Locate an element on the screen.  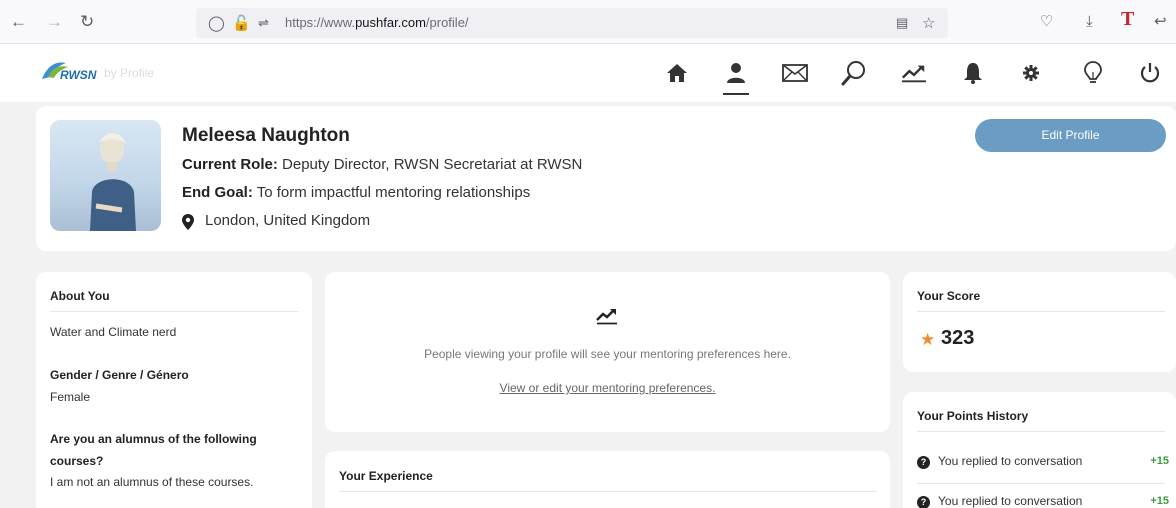
score-card: Your Score ★ 323 is located at coordinates (1039, 322).